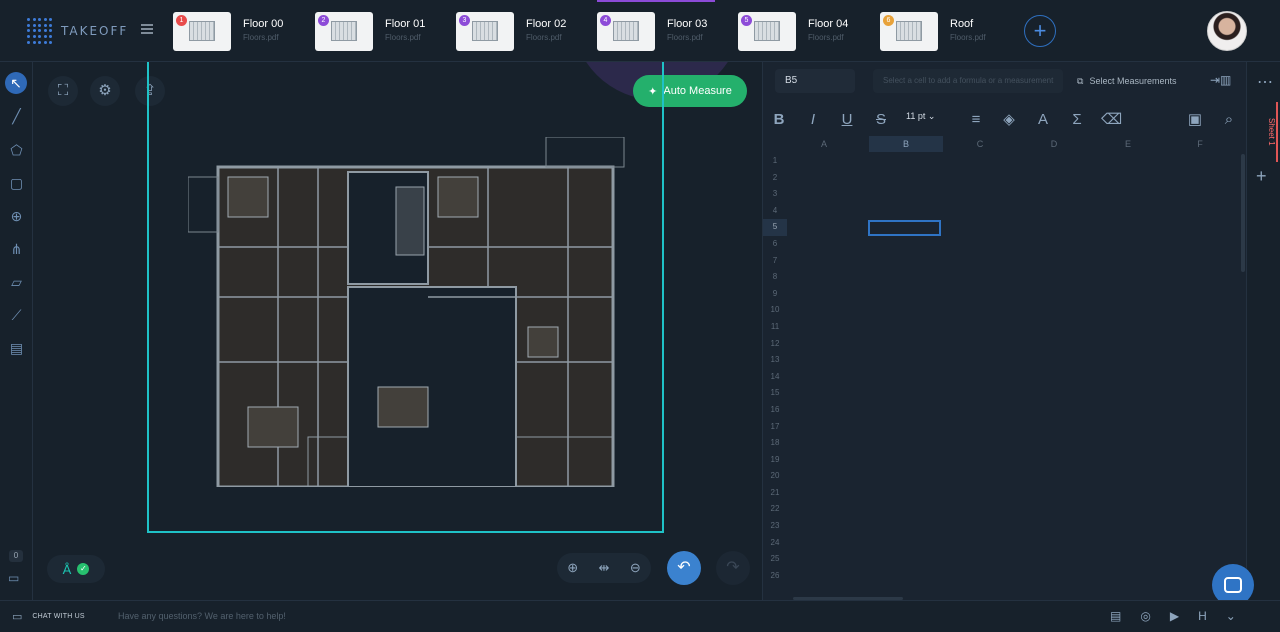 The height and width of the screenshot is (632, 1280). Describe the element at coordinates (243, 31) in the screenshot. I see `floor-tab-floor-00: 1 Floor 00 Floors.pdf` at that location.